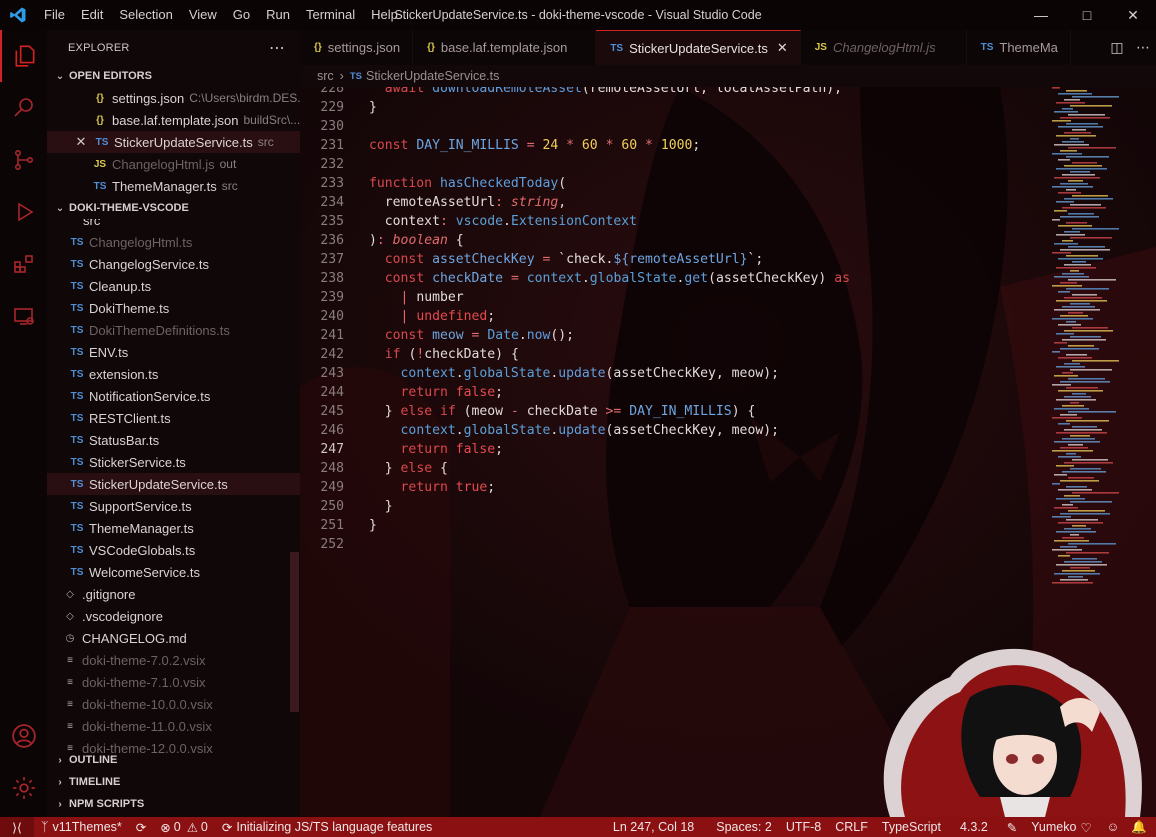  What do you see at coordinates (471, 335) in the screenshot?
I see `code-line: const meow = Date.now();` at bounding box center [471, 335].